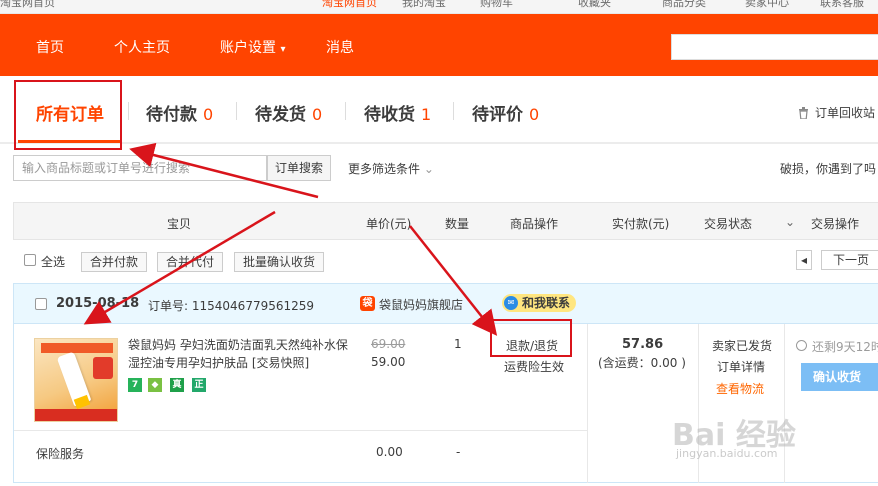 The height and width of the screenshot is (486, 878). Describe the element at coordinates (845, 113) in the screenshot. I see `recycle-bin-label: 订单回收站` at that location.